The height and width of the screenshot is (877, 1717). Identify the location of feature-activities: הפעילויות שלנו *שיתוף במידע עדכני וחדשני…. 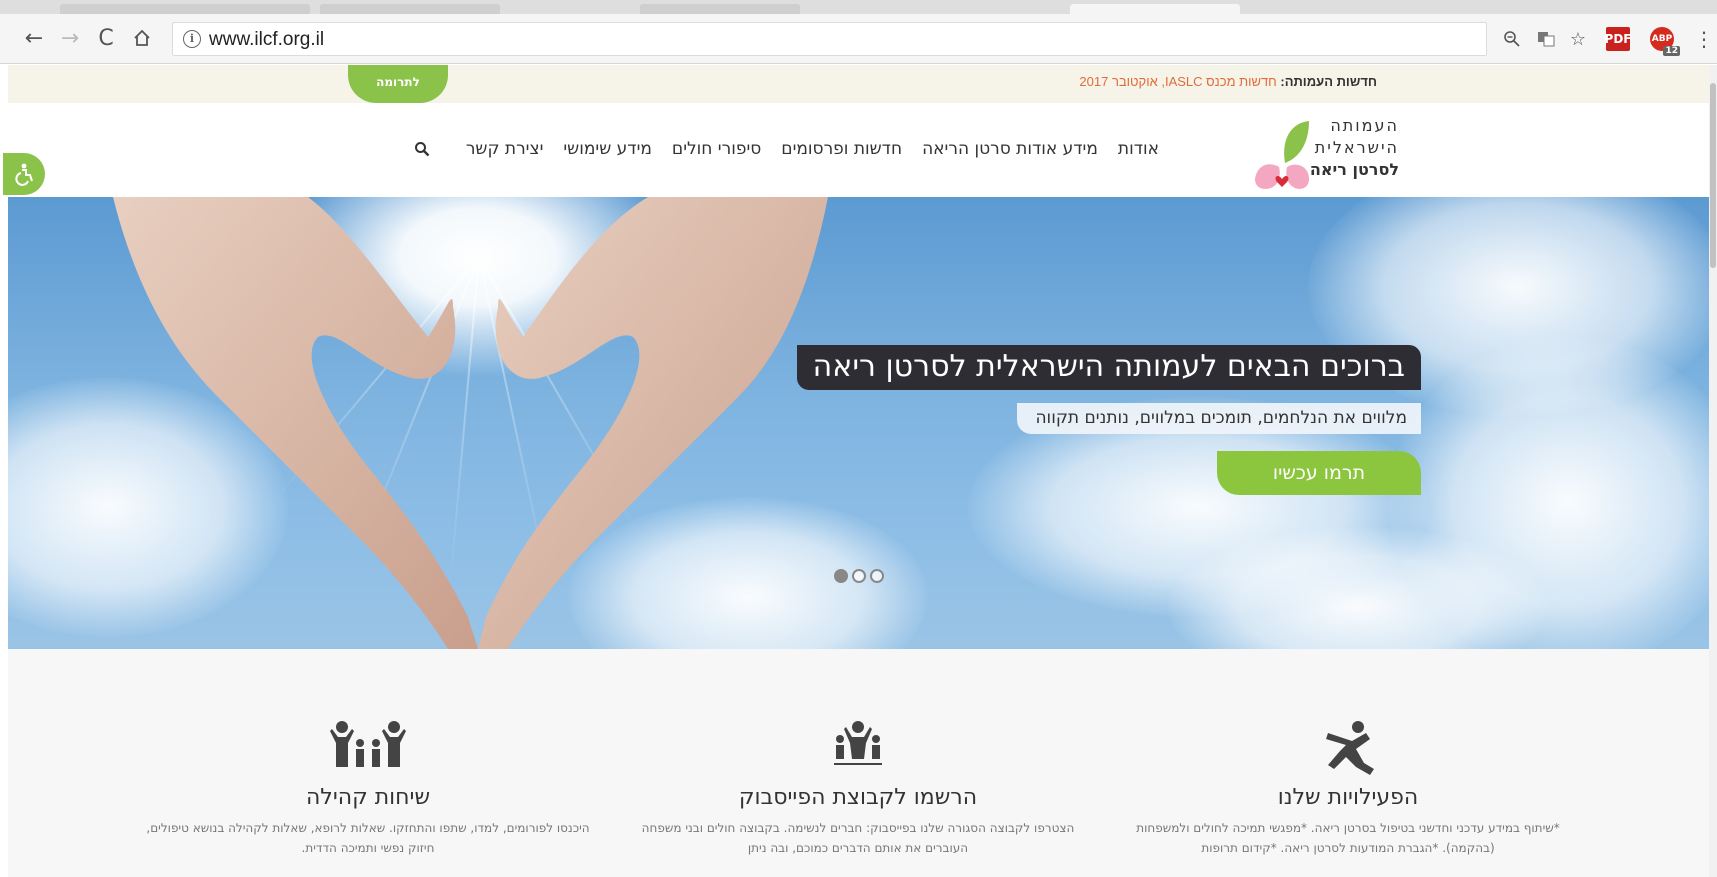
(1348, 788).